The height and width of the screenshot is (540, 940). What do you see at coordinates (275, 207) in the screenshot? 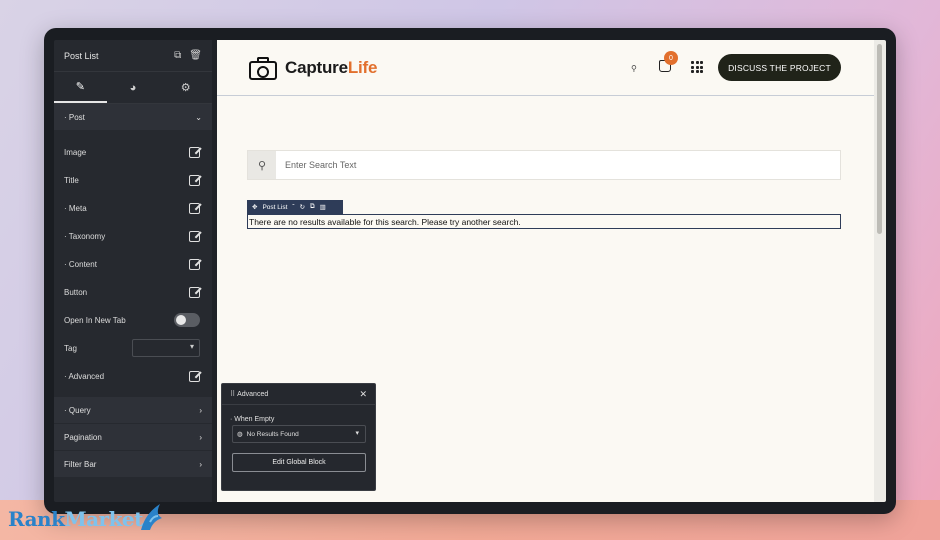
I see `post-list-toolbar-label: Post List` at bounding box center [275, 207].